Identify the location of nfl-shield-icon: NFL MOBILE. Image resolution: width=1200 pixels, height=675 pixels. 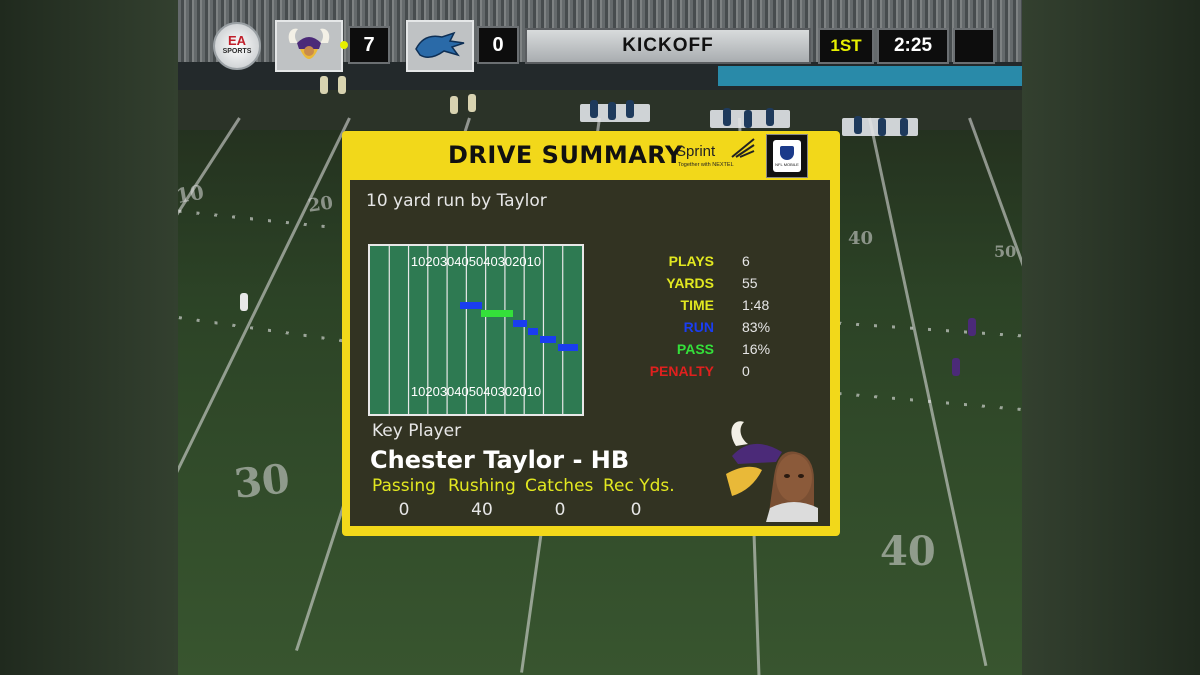
(787, 156).